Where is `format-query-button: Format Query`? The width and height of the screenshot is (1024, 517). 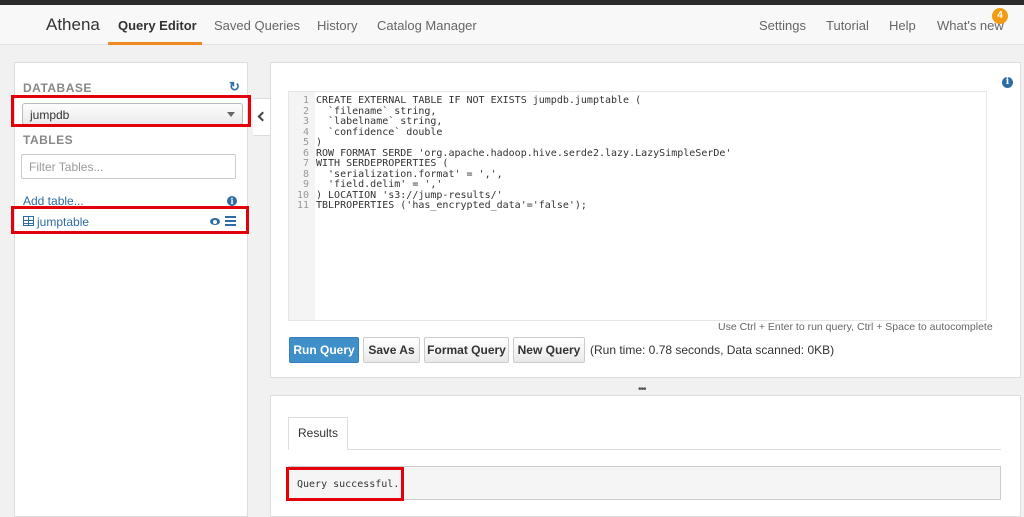
format-query-button: Format Query is located at coordinates (466, 350).